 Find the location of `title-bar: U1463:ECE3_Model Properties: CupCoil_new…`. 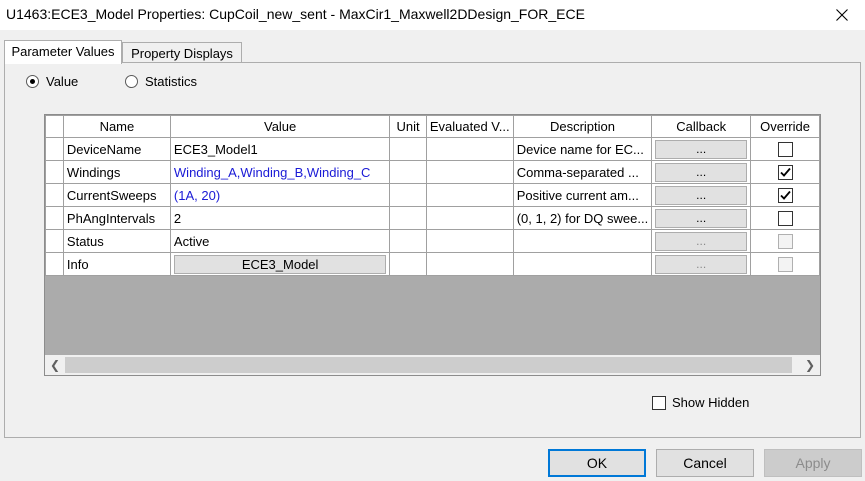

title-bar: U1463:ECE3_Model Properties: CupCoil_new… is located at coordinates (432, 15).